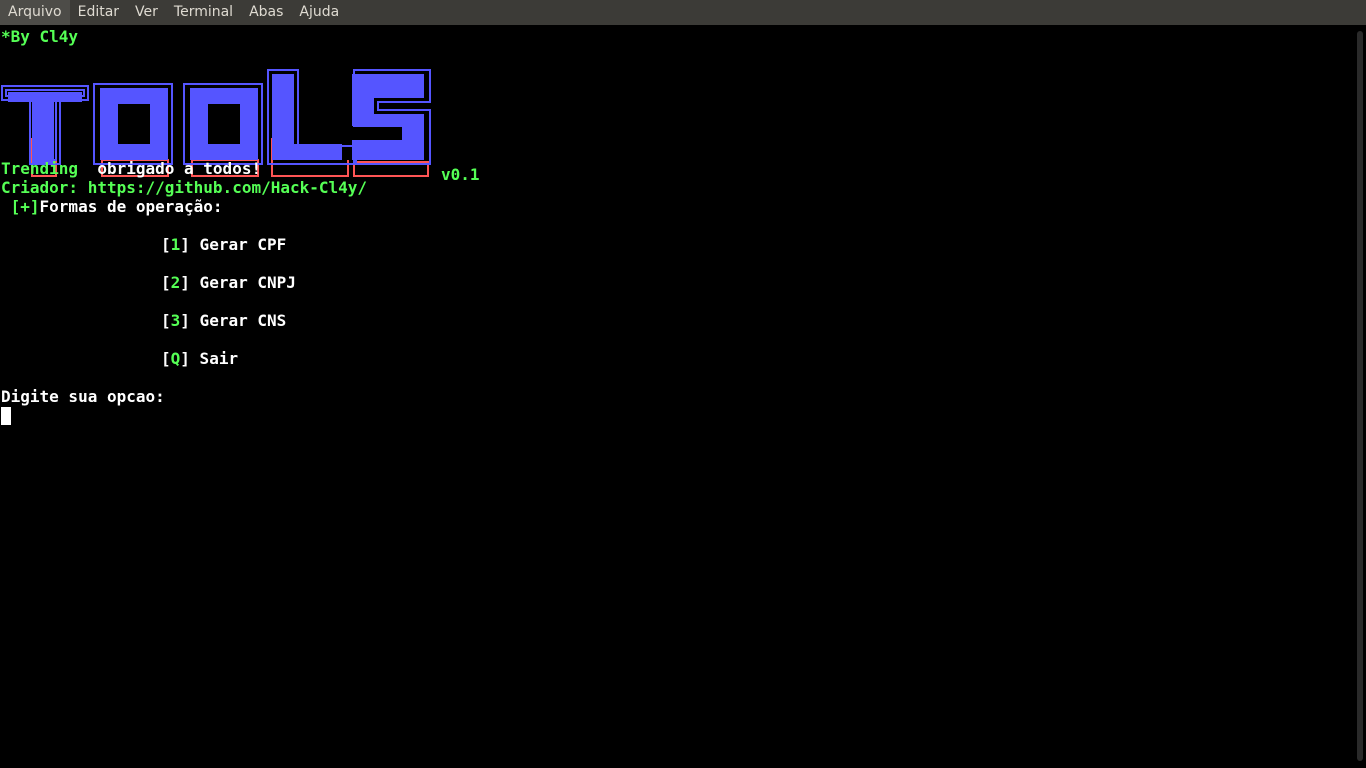 The image size is (1366, 768). Describe the element at coordinates (20, 206) in the screenshot. I see `formas-prefix: [+]` at that location.